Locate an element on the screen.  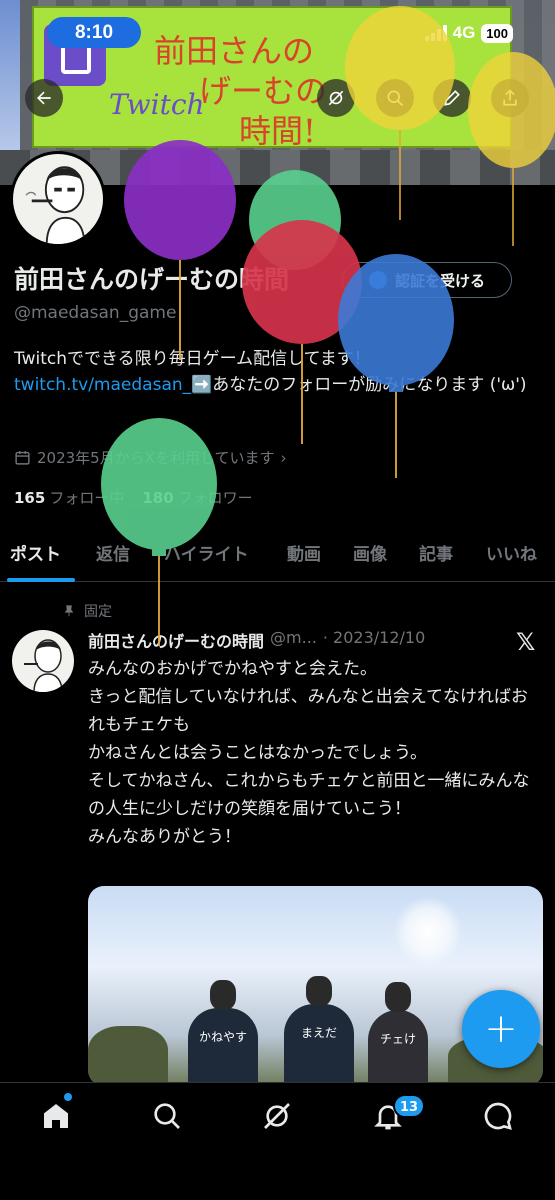
x-logo-icon: 𝕏 is located at coordinates (526, 642).